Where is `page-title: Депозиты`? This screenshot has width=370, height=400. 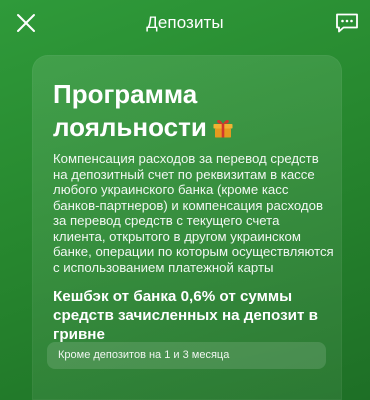 page-title: Депозиты is located at coordinates (185, 22).